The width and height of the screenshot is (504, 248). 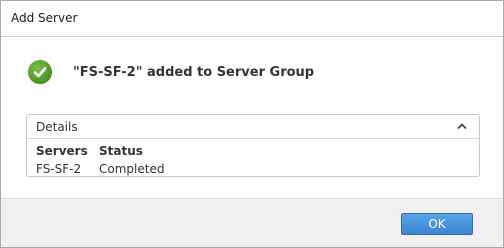 I want to click on title-divider, so click(x=252, y=36).